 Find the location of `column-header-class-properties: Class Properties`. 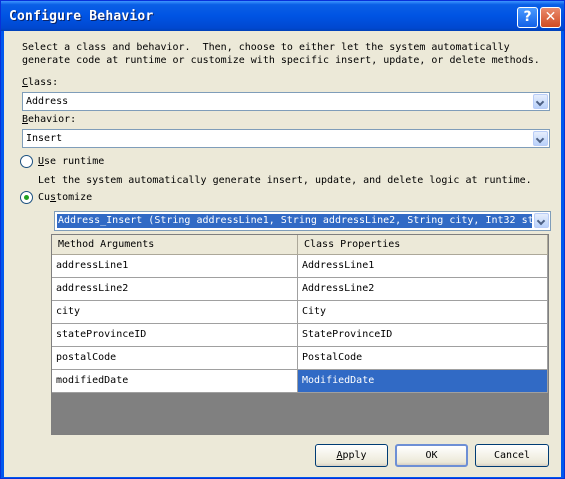

column-header-class-properties: Class Properties is located at coordinates (423, 245).